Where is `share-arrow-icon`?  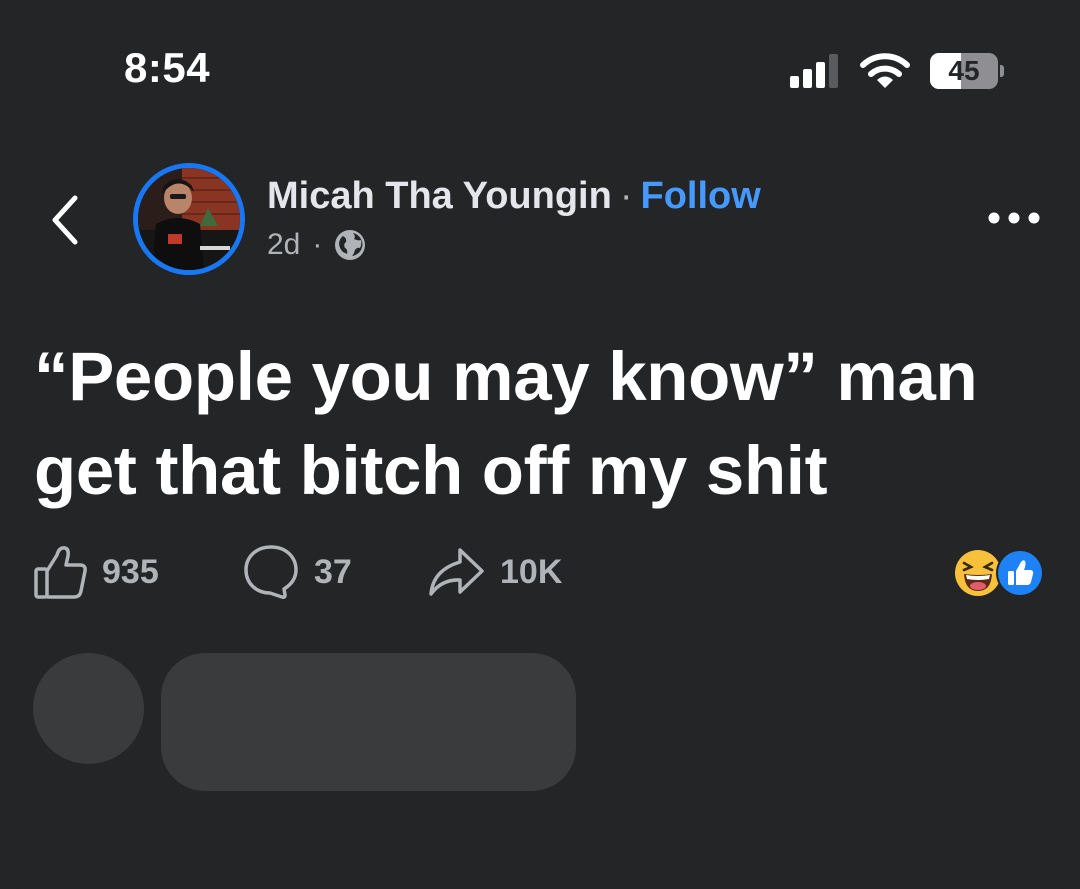 share-arrow-icon is located at coordinates (456, 572).